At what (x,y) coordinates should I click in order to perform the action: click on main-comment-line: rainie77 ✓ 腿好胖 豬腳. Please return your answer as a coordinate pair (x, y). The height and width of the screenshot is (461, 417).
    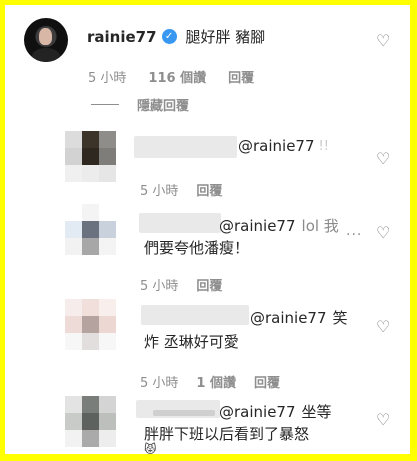
    Looking at the image, I should click on (176, 36).